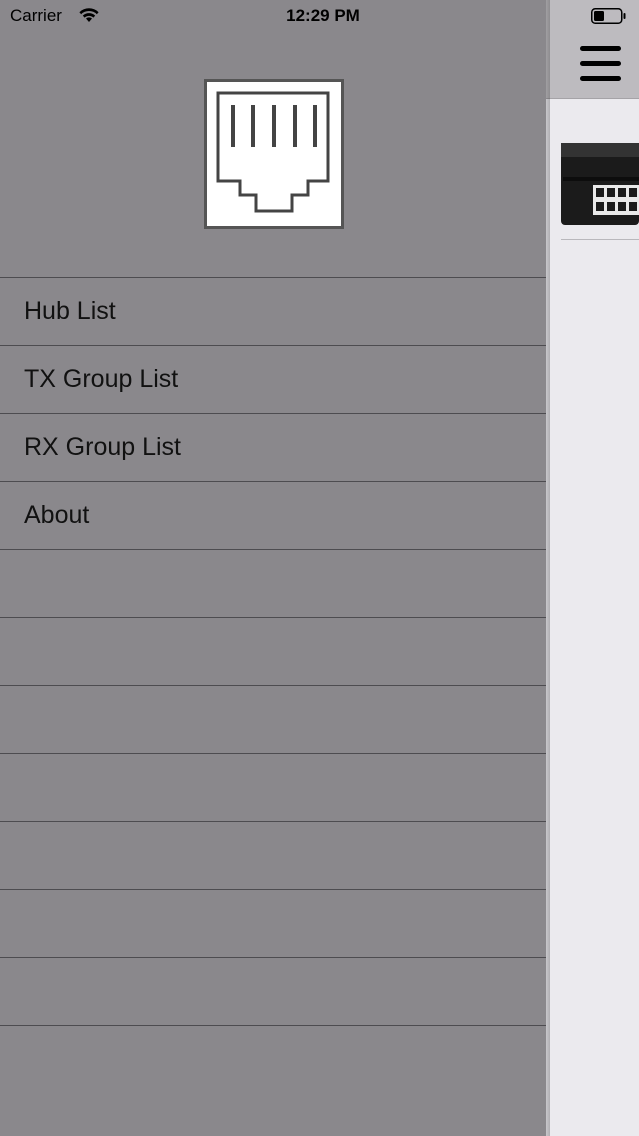  Describe the element at coordinates (273, 312) in the screenshot. I see `menu-item-hub-list: Hub List` at that location.